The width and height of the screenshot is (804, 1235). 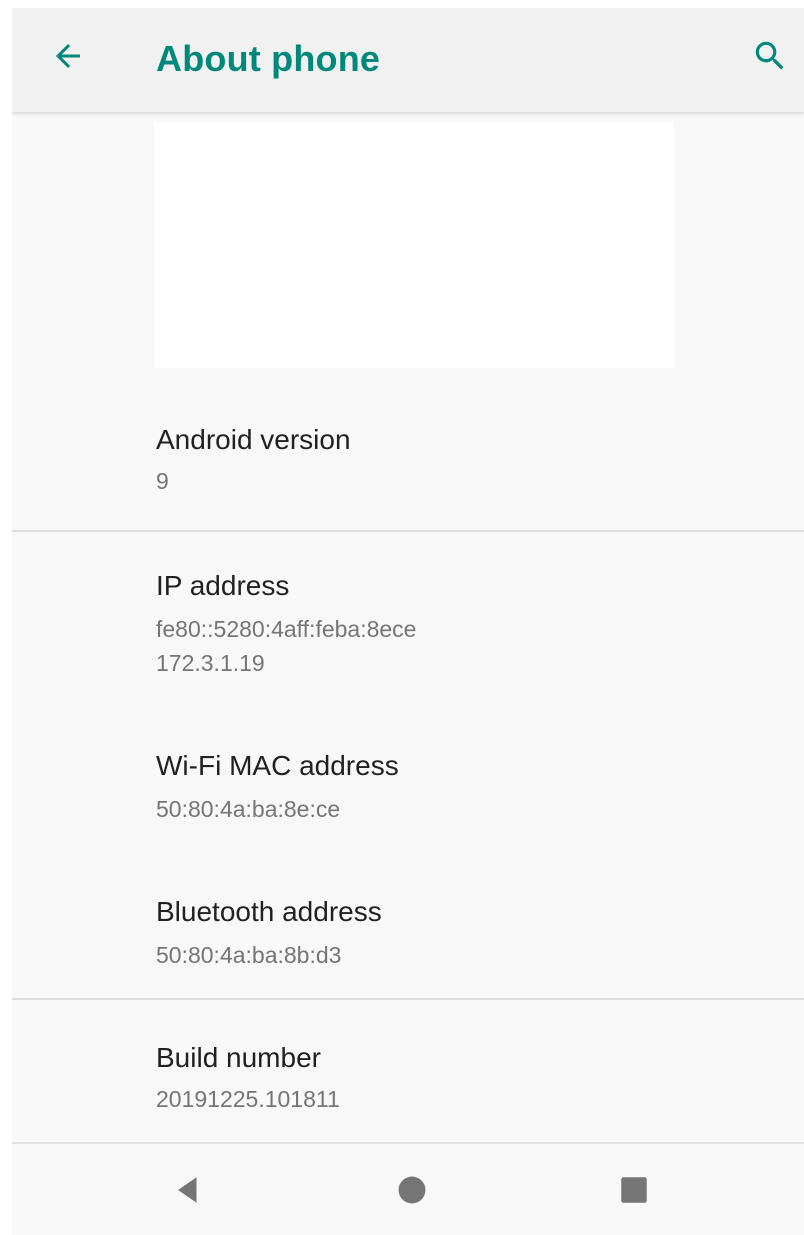 I want to click on nav-back-button, so click(x=188, y=1192).